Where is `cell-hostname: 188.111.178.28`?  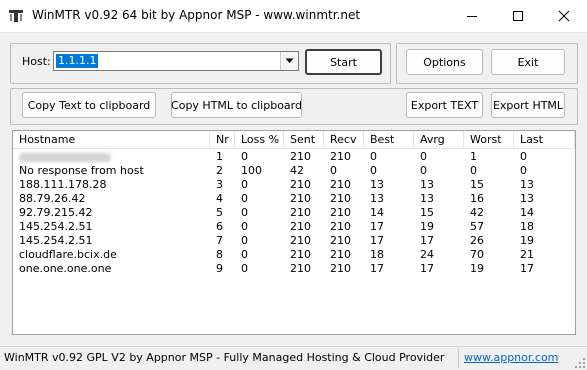
cell-hostname: 188.111.178.28 is located at coordinates (63, 184).